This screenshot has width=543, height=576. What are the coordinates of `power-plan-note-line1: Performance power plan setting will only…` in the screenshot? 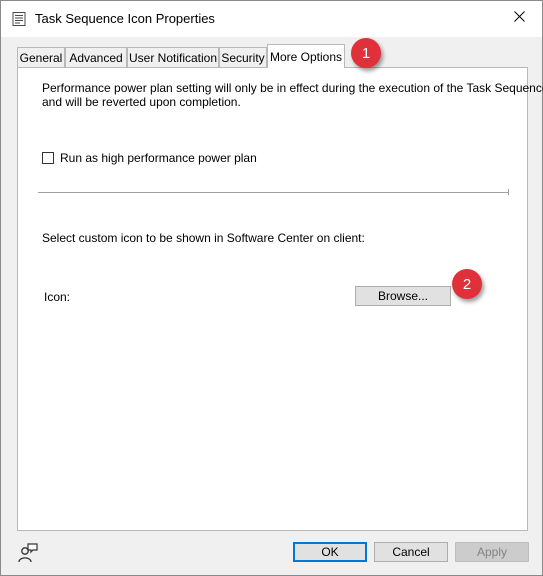 It's located at (292, 88).